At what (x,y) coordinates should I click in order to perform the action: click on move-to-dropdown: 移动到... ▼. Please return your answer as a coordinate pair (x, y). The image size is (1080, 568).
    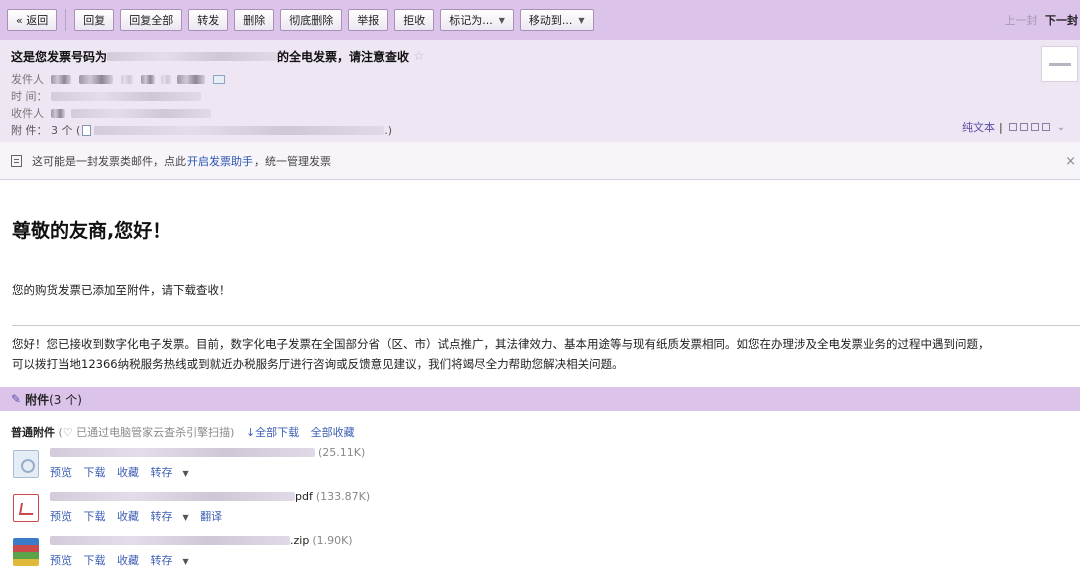
    Looking at the image, I should click on (556, 20).